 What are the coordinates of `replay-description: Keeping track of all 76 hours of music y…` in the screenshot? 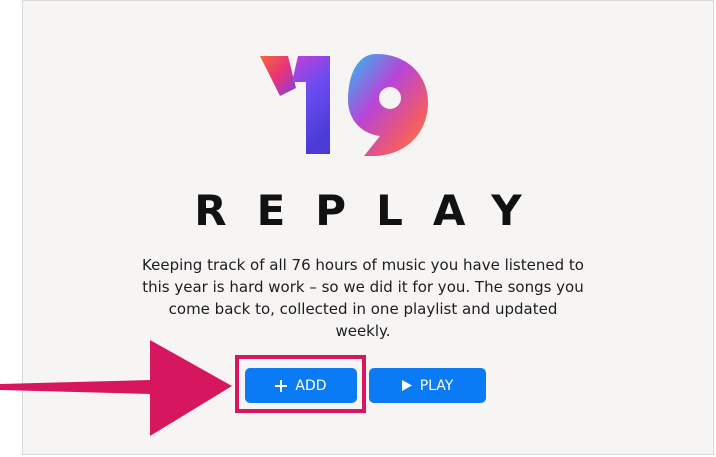 It's located at (363, 298).